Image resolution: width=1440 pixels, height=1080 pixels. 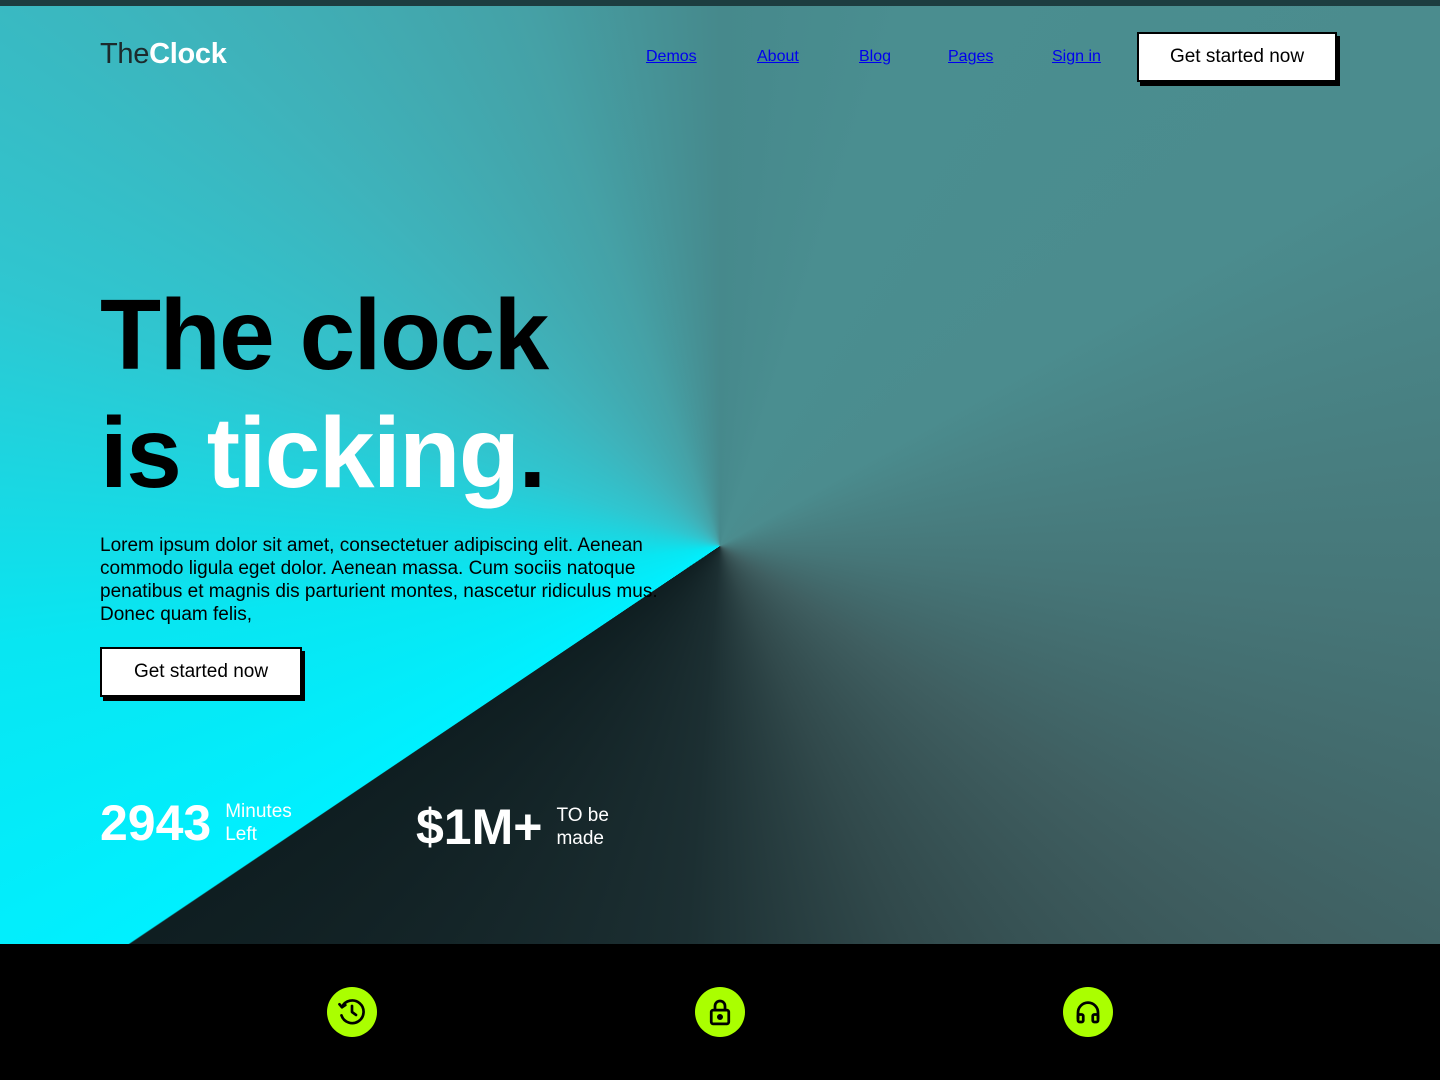 I want to click on lock-icon, so click(x=720, y=1012).